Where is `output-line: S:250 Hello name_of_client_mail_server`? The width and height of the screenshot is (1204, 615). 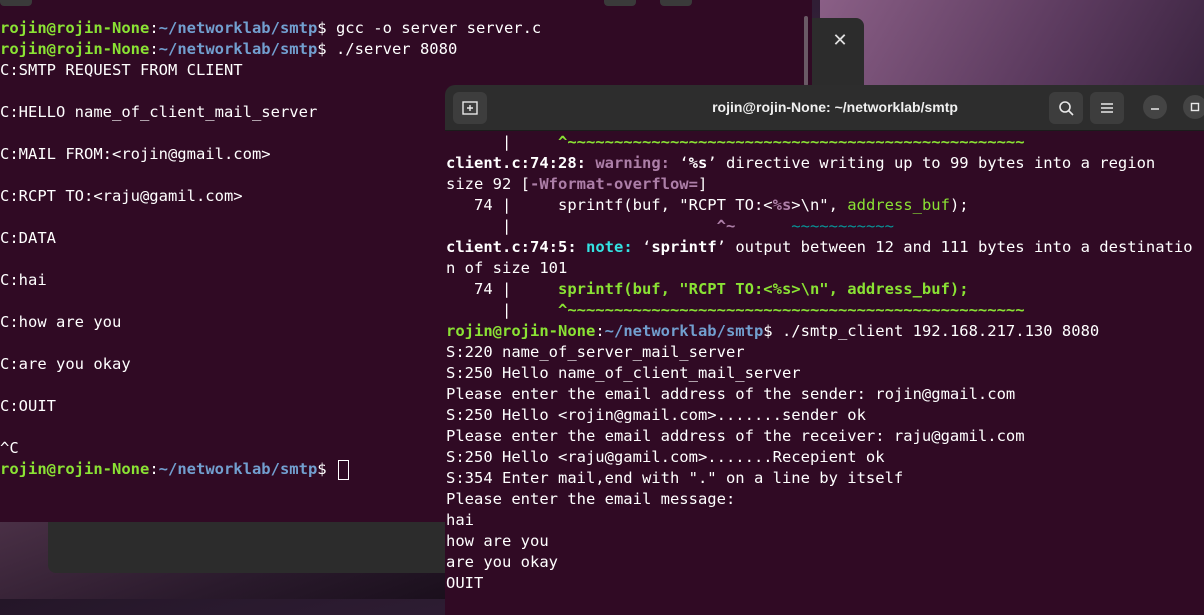
output-line: S:250 Hello name_of_client_mail_server is located at coordinates (623, 373).